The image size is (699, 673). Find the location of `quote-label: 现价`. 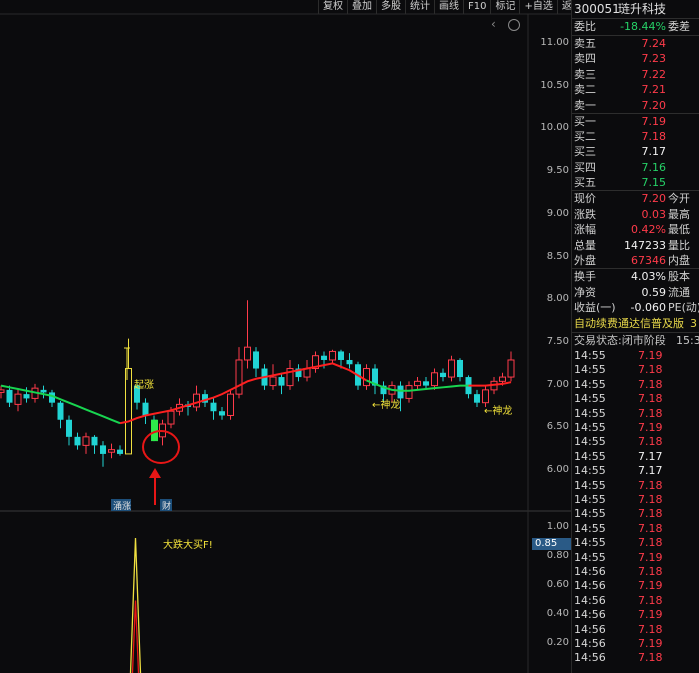

quote-label: 现价 is located at coordinates (585, 198).